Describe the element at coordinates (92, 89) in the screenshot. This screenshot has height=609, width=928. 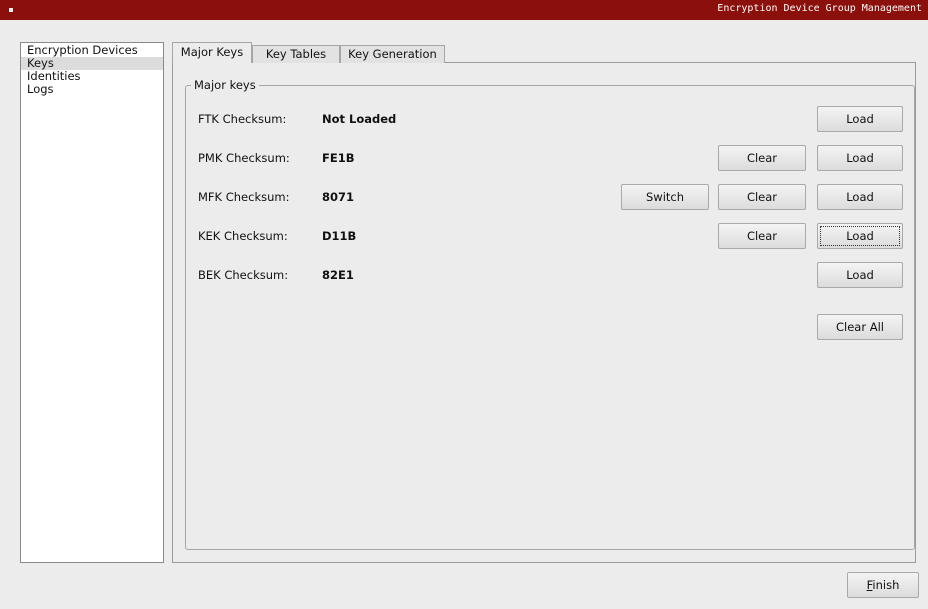
I see `sidebar-item-logs: Logs` at that location.